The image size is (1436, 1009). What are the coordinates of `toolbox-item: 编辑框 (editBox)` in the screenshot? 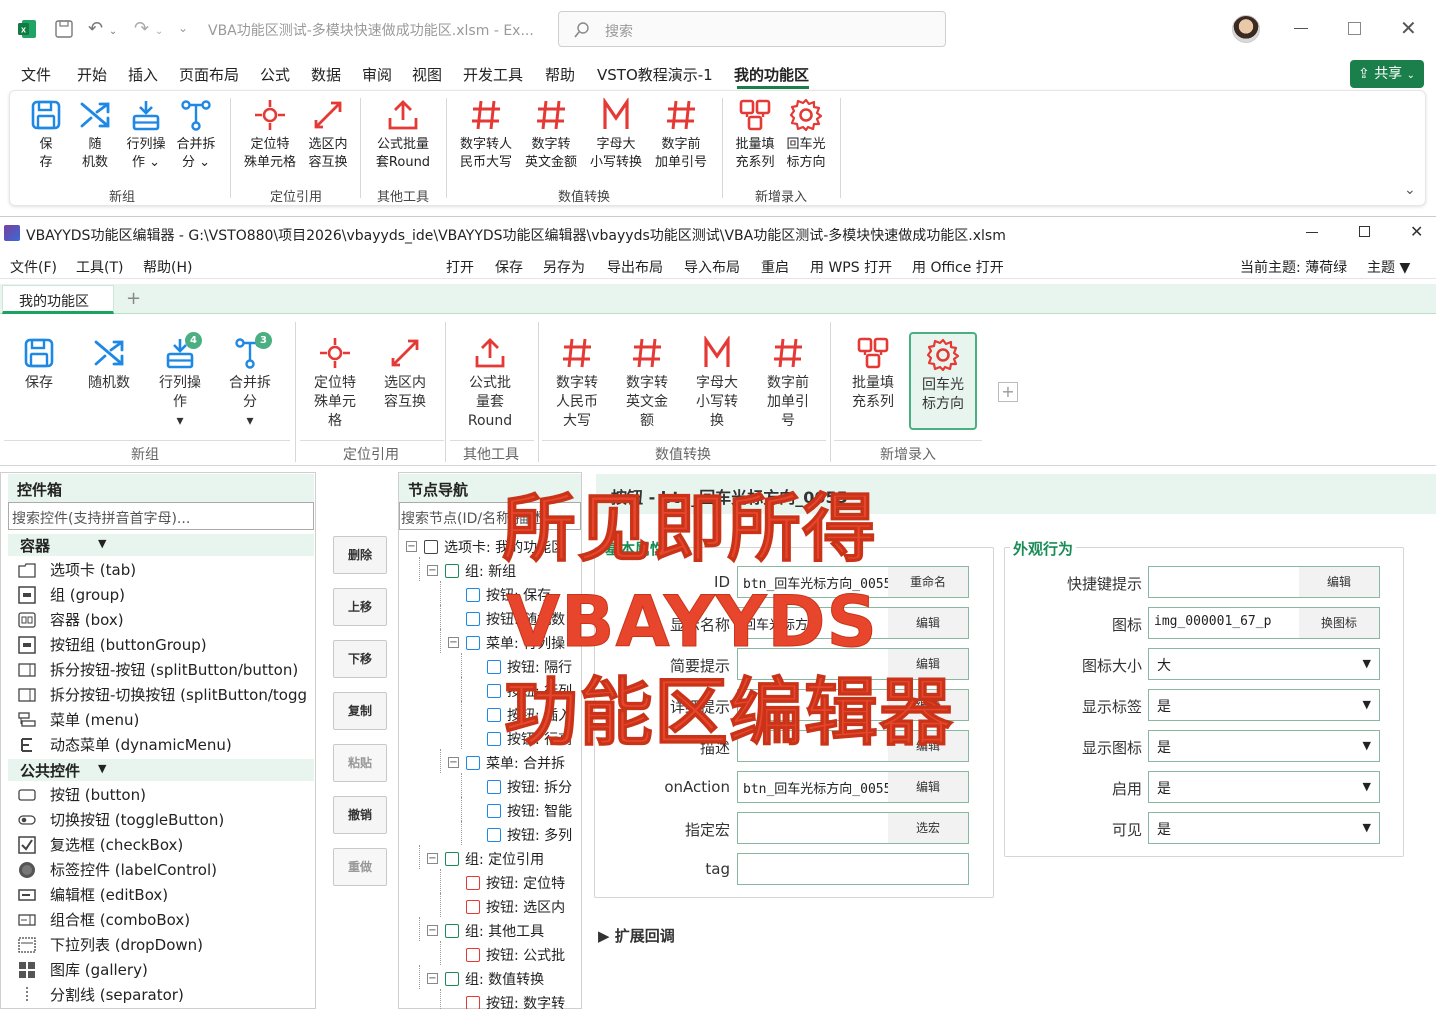 It's located at (166, 895).